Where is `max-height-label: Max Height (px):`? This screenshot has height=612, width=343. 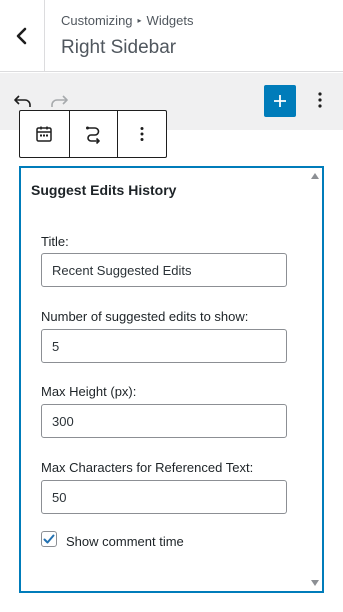
max-height-label: Max Height (px): is located at coordinates (89, 391).